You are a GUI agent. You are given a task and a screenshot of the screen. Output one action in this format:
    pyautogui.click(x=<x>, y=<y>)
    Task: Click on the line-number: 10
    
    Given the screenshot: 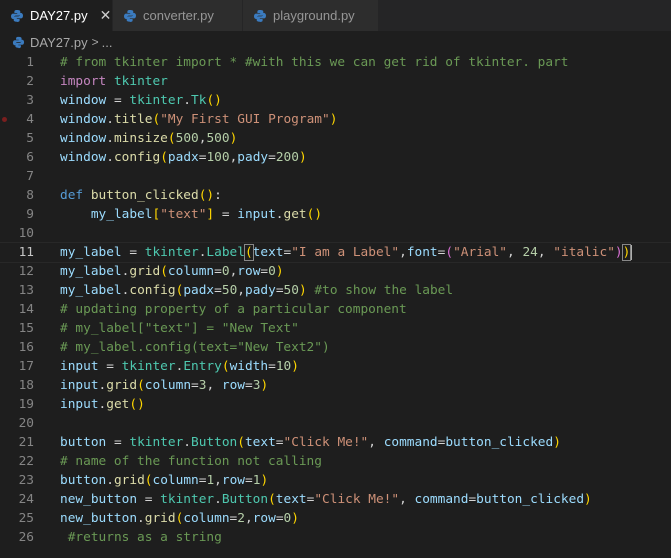 What is the action you would take?
    pyautogui.click(x=26, y=233)
    